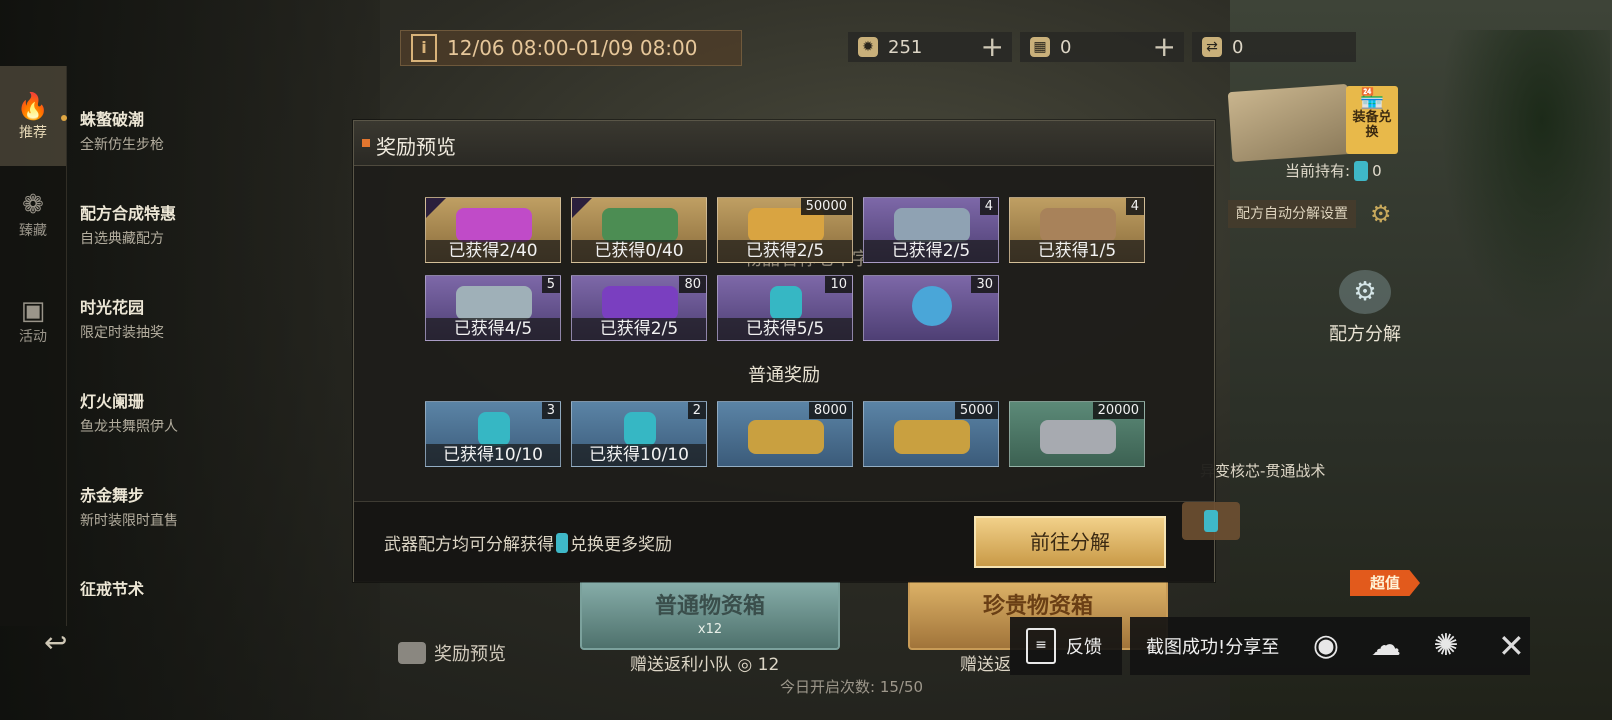  Describe the element at coordinates (112, 119) in the screenshot. I see `menu-item-title: 蛛螯破潮` at that location.